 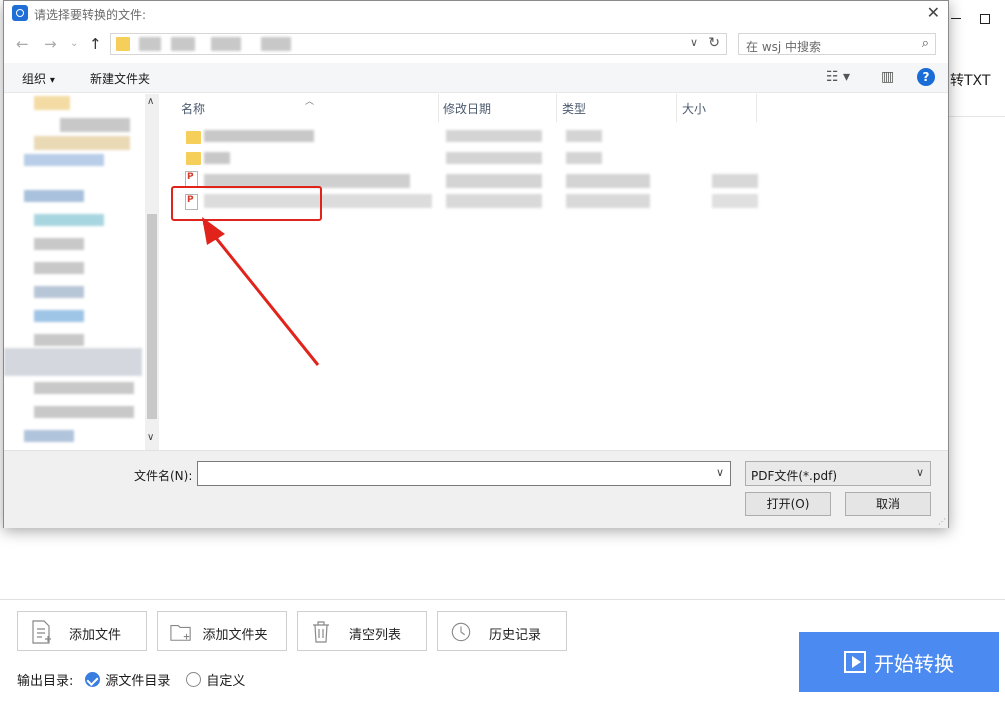 What do you see at coordinates (95, 44) in the screenshot?
I see `up-arrow-icon: ↑` at bounding box center [95, 44].